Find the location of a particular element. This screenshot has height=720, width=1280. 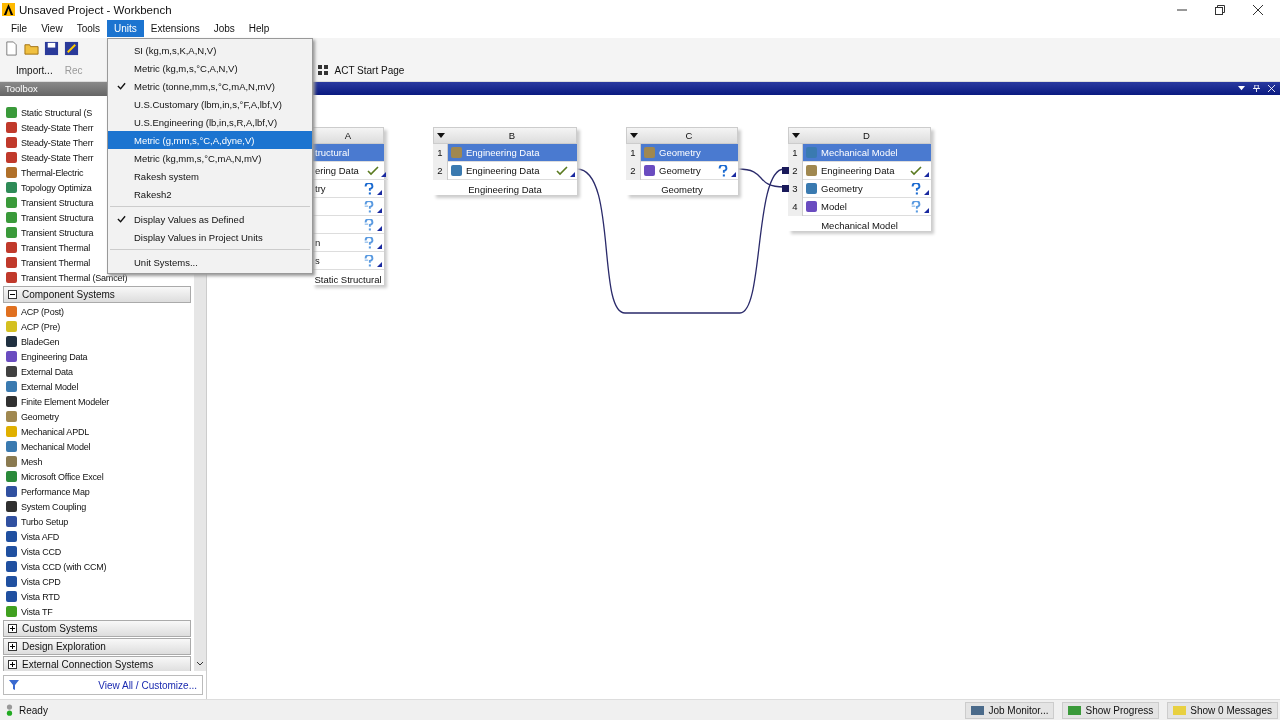

menu-item: Help is located at coordinates (259, 28).